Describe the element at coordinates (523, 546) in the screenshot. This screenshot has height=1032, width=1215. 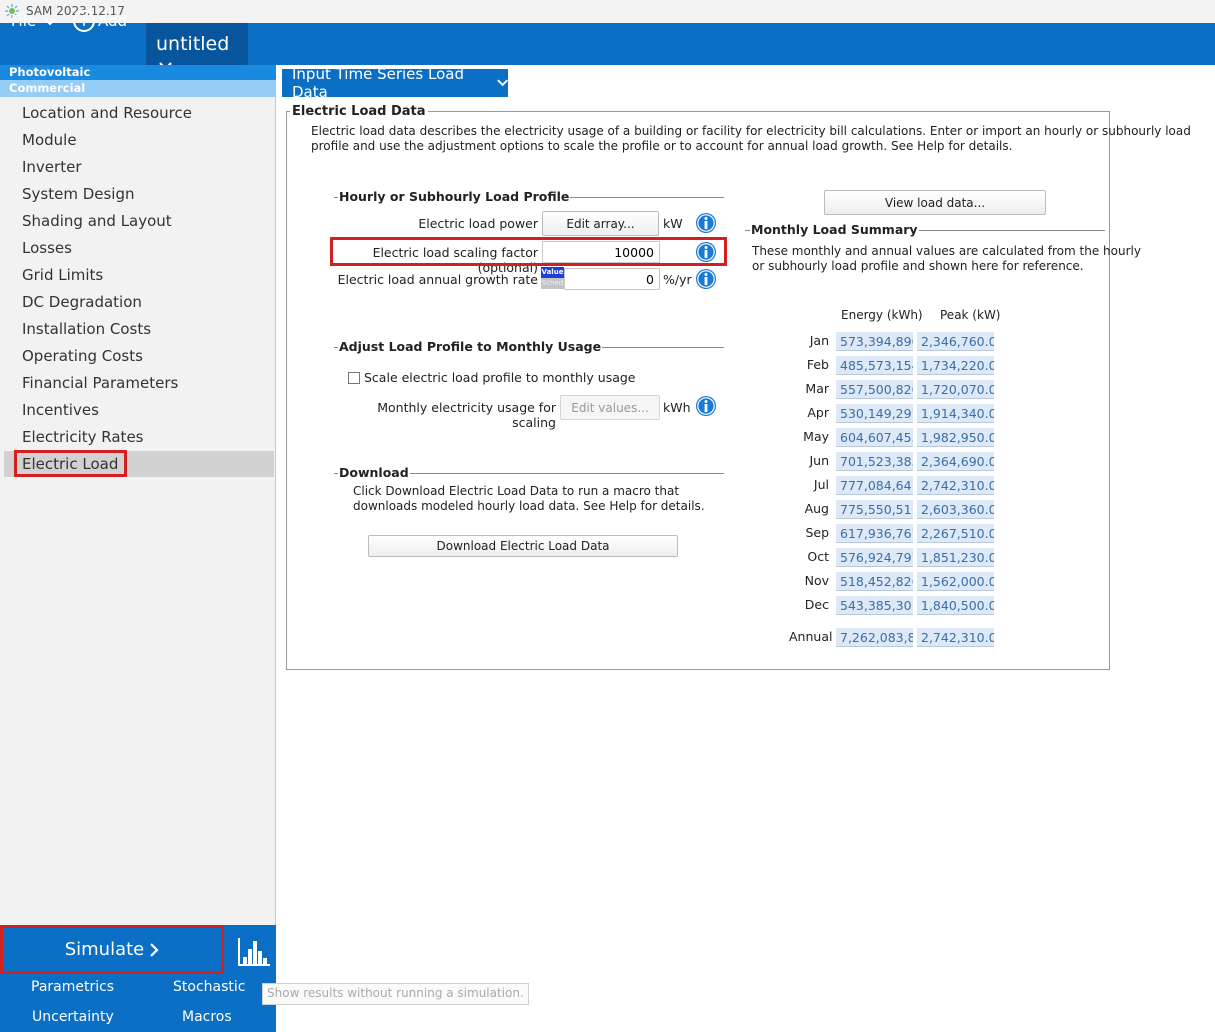
I see `download-electric-load-button: Download Electric Load Data` at that location.